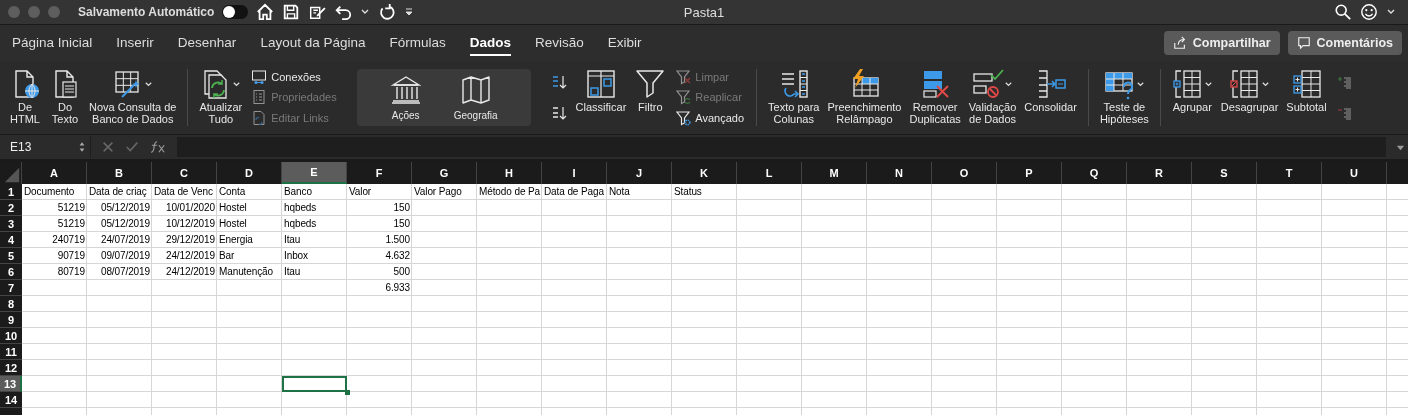  I want to click on ribbon-button: Classificar, so click(601, 97).